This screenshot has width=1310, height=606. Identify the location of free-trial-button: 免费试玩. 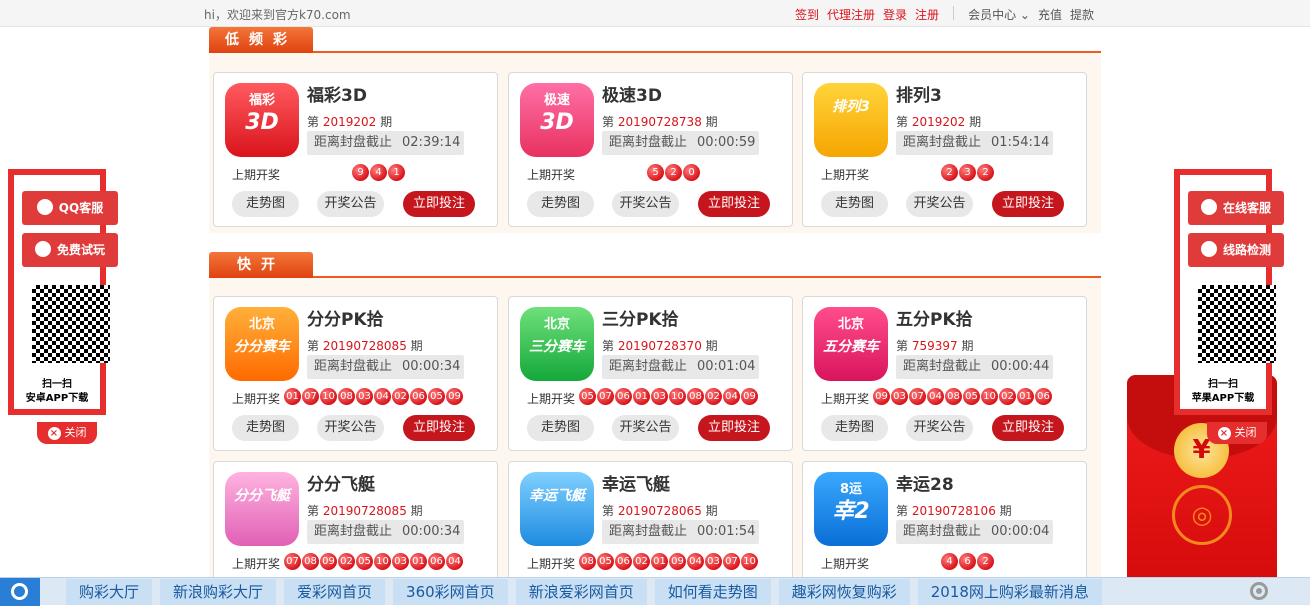
(70, 250).